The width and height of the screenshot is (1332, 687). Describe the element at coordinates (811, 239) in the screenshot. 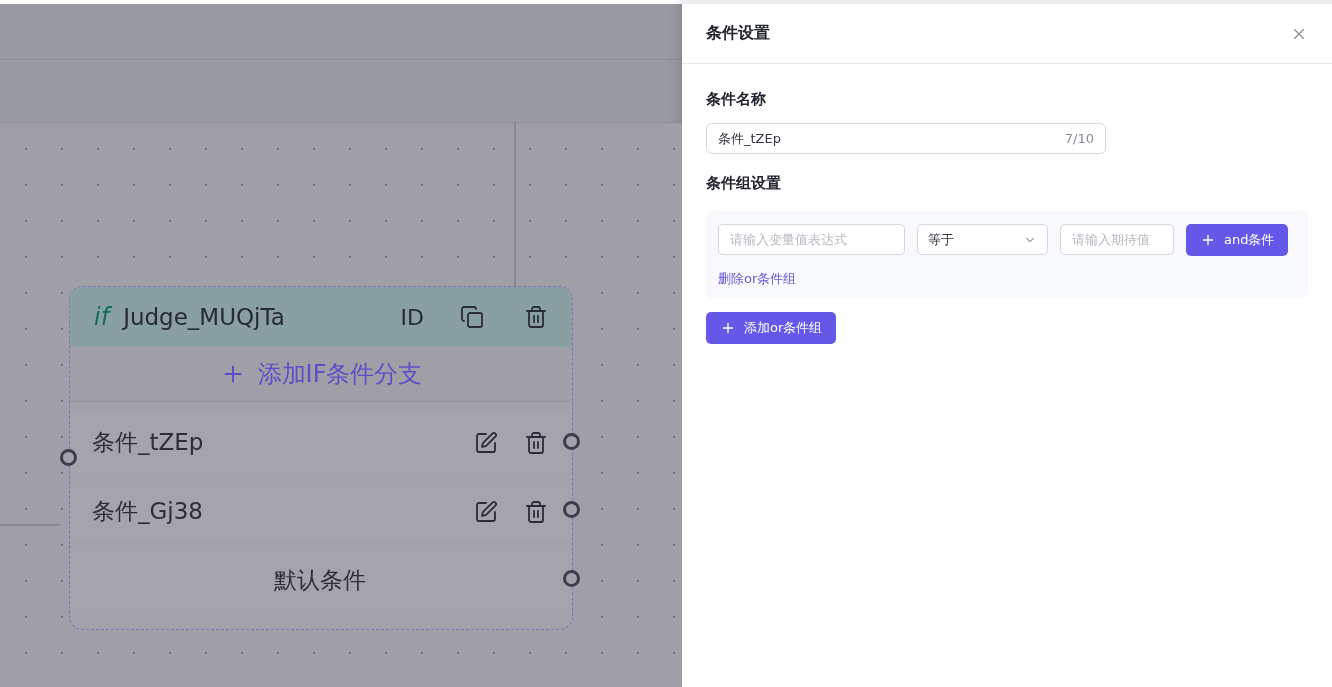

I see `expression-field: 请输入变量值表达式` at that location.